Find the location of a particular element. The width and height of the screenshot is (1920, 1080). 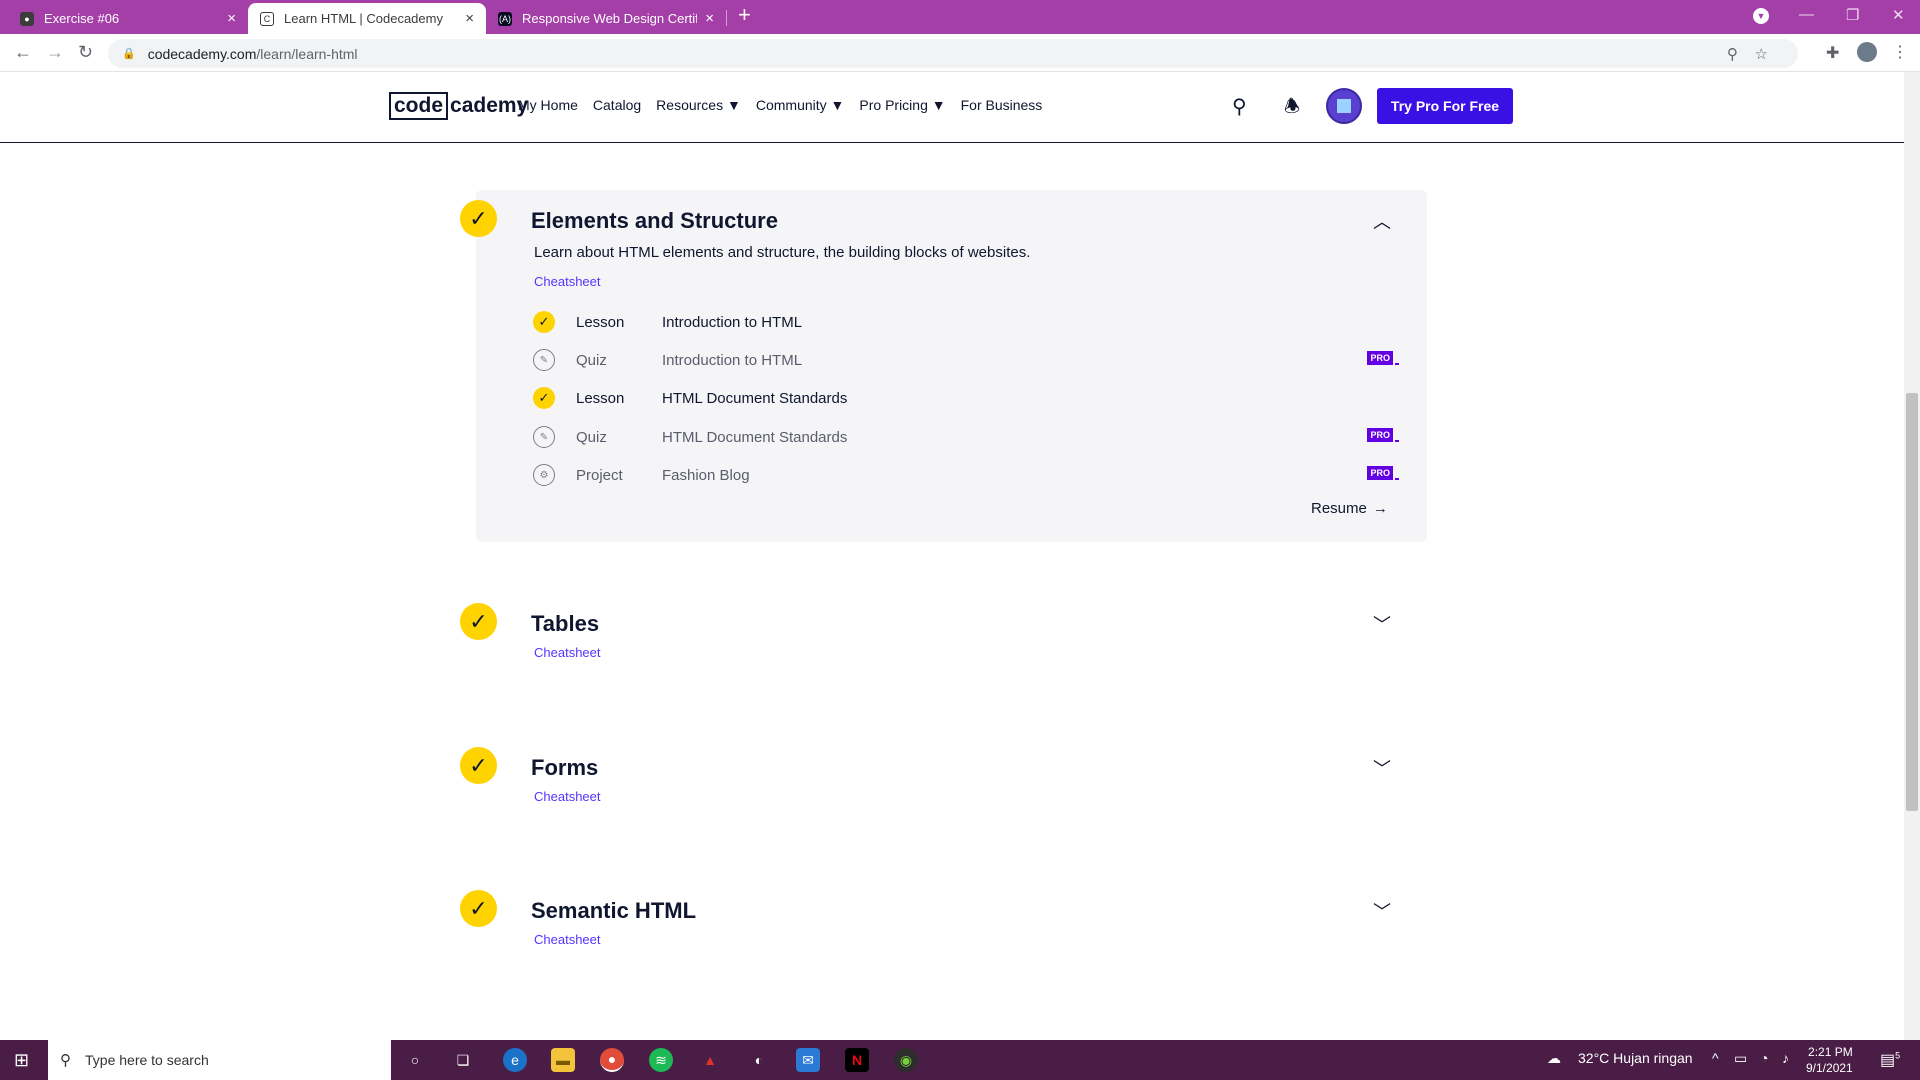

minimize-icon: — is located at coordinates (1806, 14).